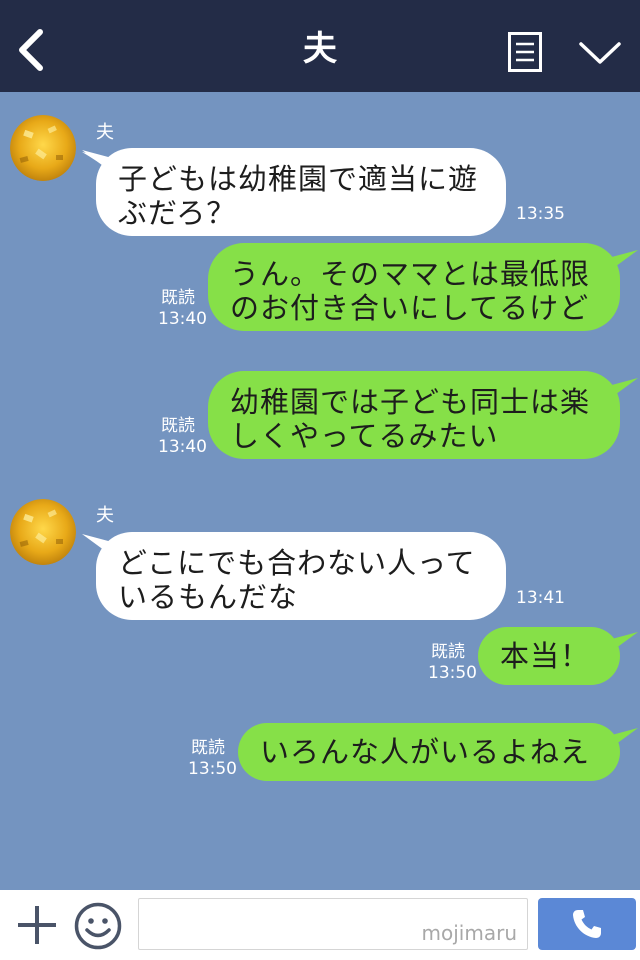 The width and height of the screenshot is (640, 960). What do you see at coordinates (469, 933) in the screenshot?
I see `watermark: mojimaru` at bounding box center [469, 933].